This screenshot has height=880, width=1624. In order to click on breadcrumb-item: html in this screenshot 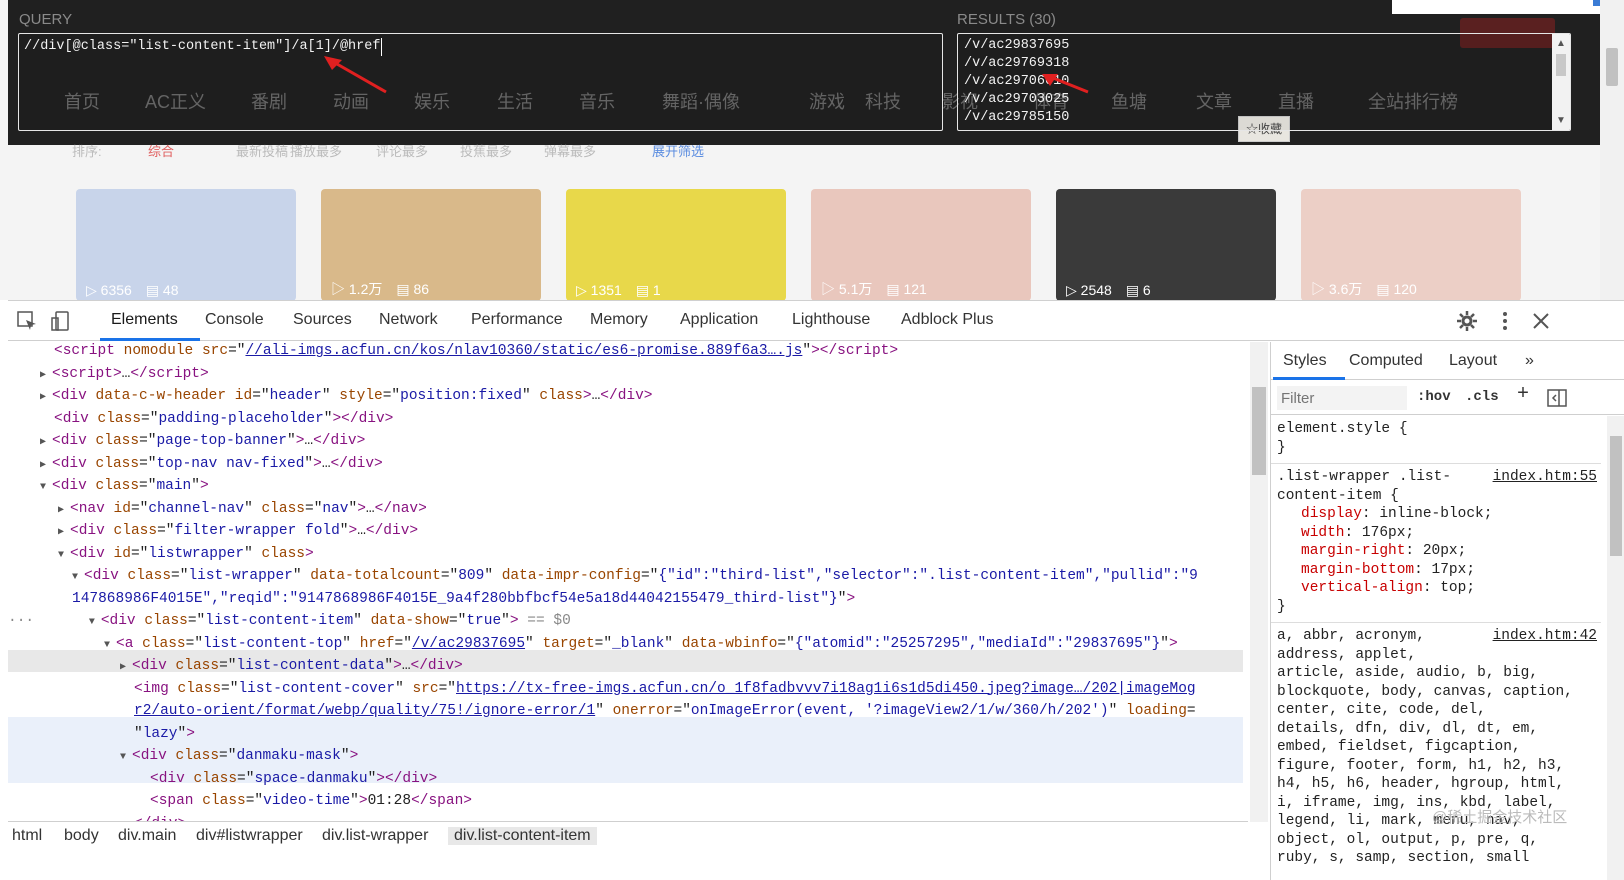, I will do `click(27, 836)`.